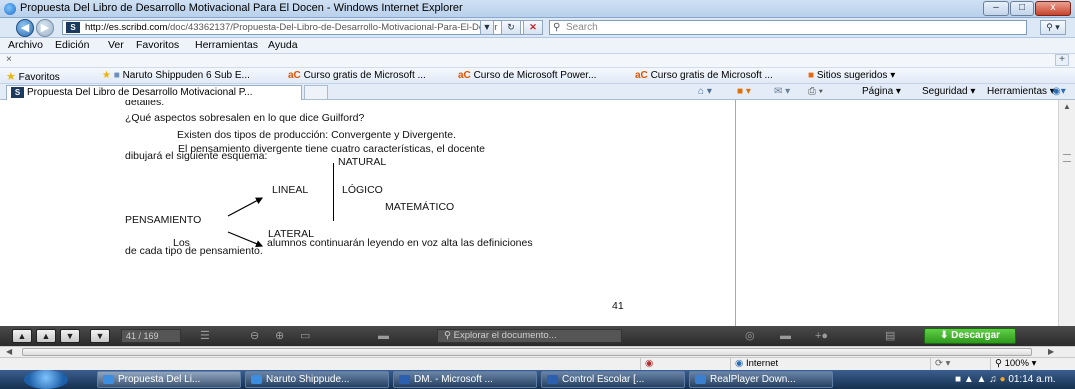 The image size is (1075, 389). I want to click on rating-icon: ◎, so click(750, 336).